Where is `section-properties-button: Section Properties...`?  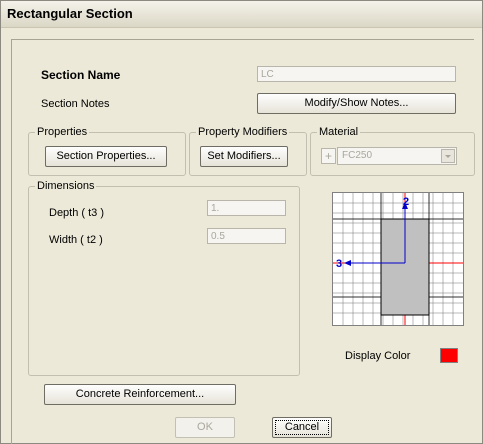 section-properties-button: Section Properties... is located at coordinates (106, 156).